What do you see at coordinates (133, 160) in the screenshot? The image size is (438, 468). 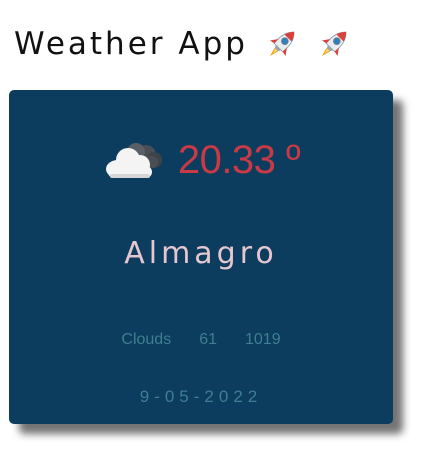 I see `cloud-icon` at bounding box center [133, 160].